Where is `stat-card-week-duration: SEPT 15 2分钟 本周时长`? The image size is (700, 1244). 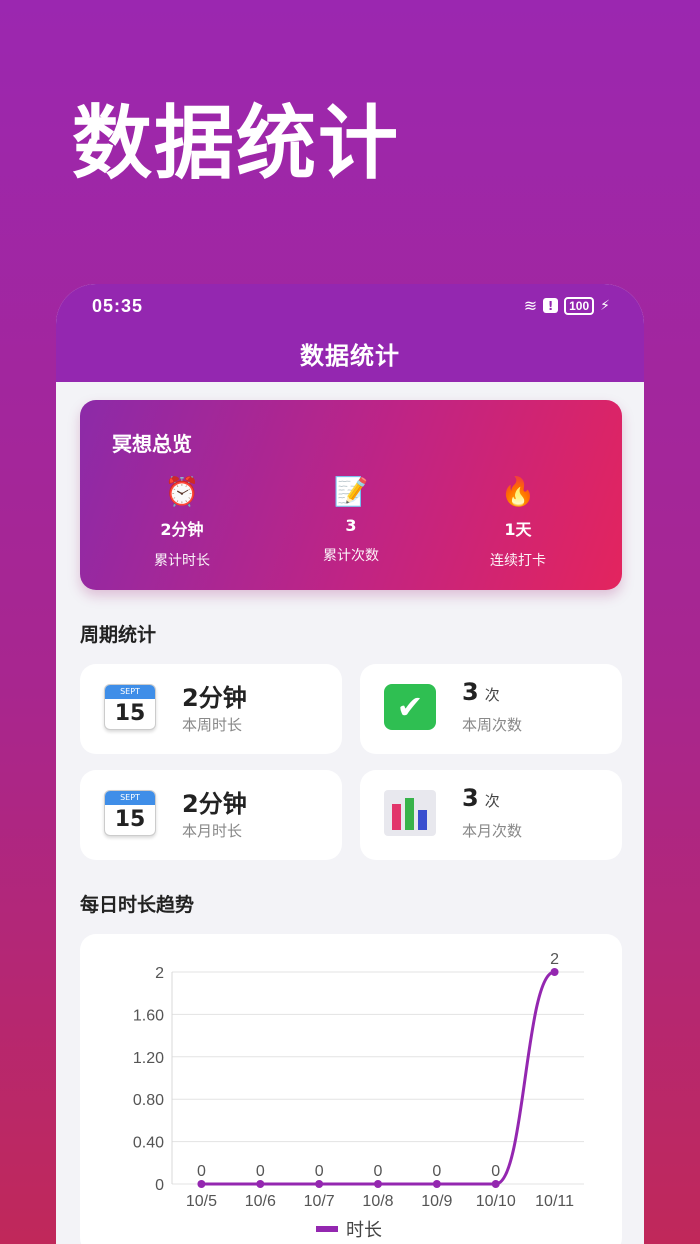 stat-card-week-duration: SEPT 15 2分钟 本周时长 is located at coordinates (211, 709).